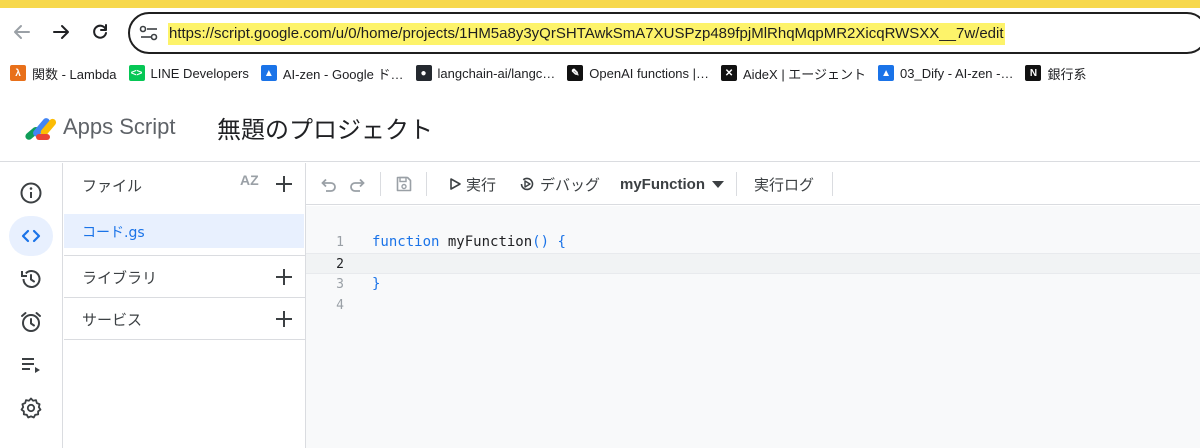 This screenshot has width=1200, height=448. Describe the element at coordinates (325, 127) in the screenshot. I see `project-title: 無題のプロジェクト` at that location.